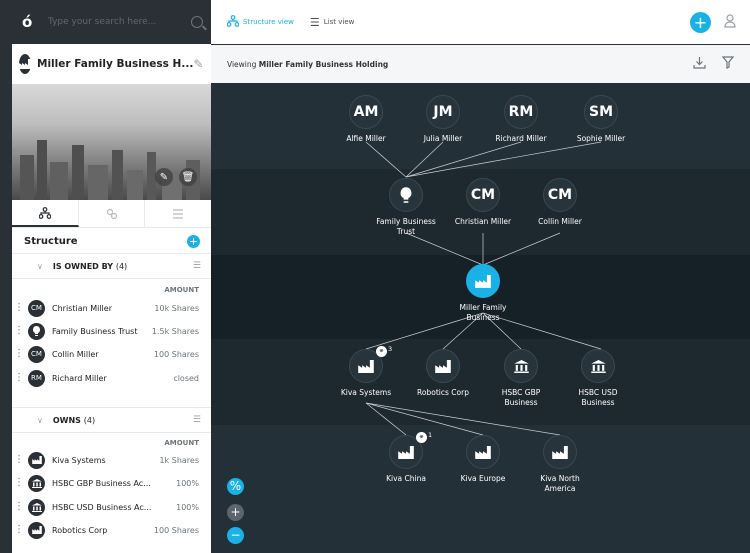  I want to click on list-item-amount: 100 Shares, so click(176, 354).